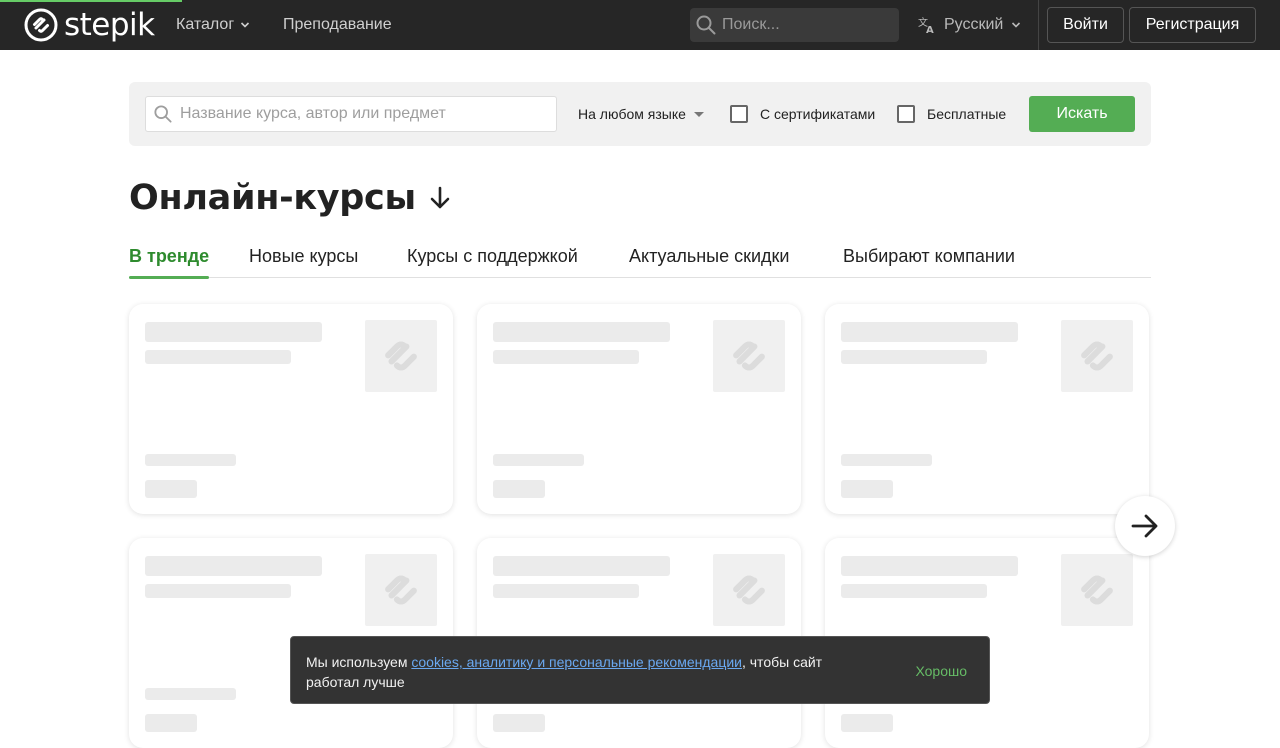 The image size is (1280, 748). I want to click on course-search-field, so click(351, 114).